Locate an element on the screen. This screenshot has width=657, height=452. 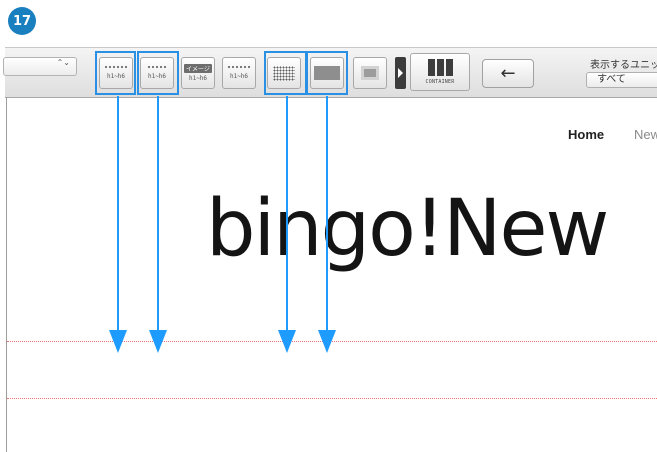
step-number: 17 is located at coordinates (22, 21).